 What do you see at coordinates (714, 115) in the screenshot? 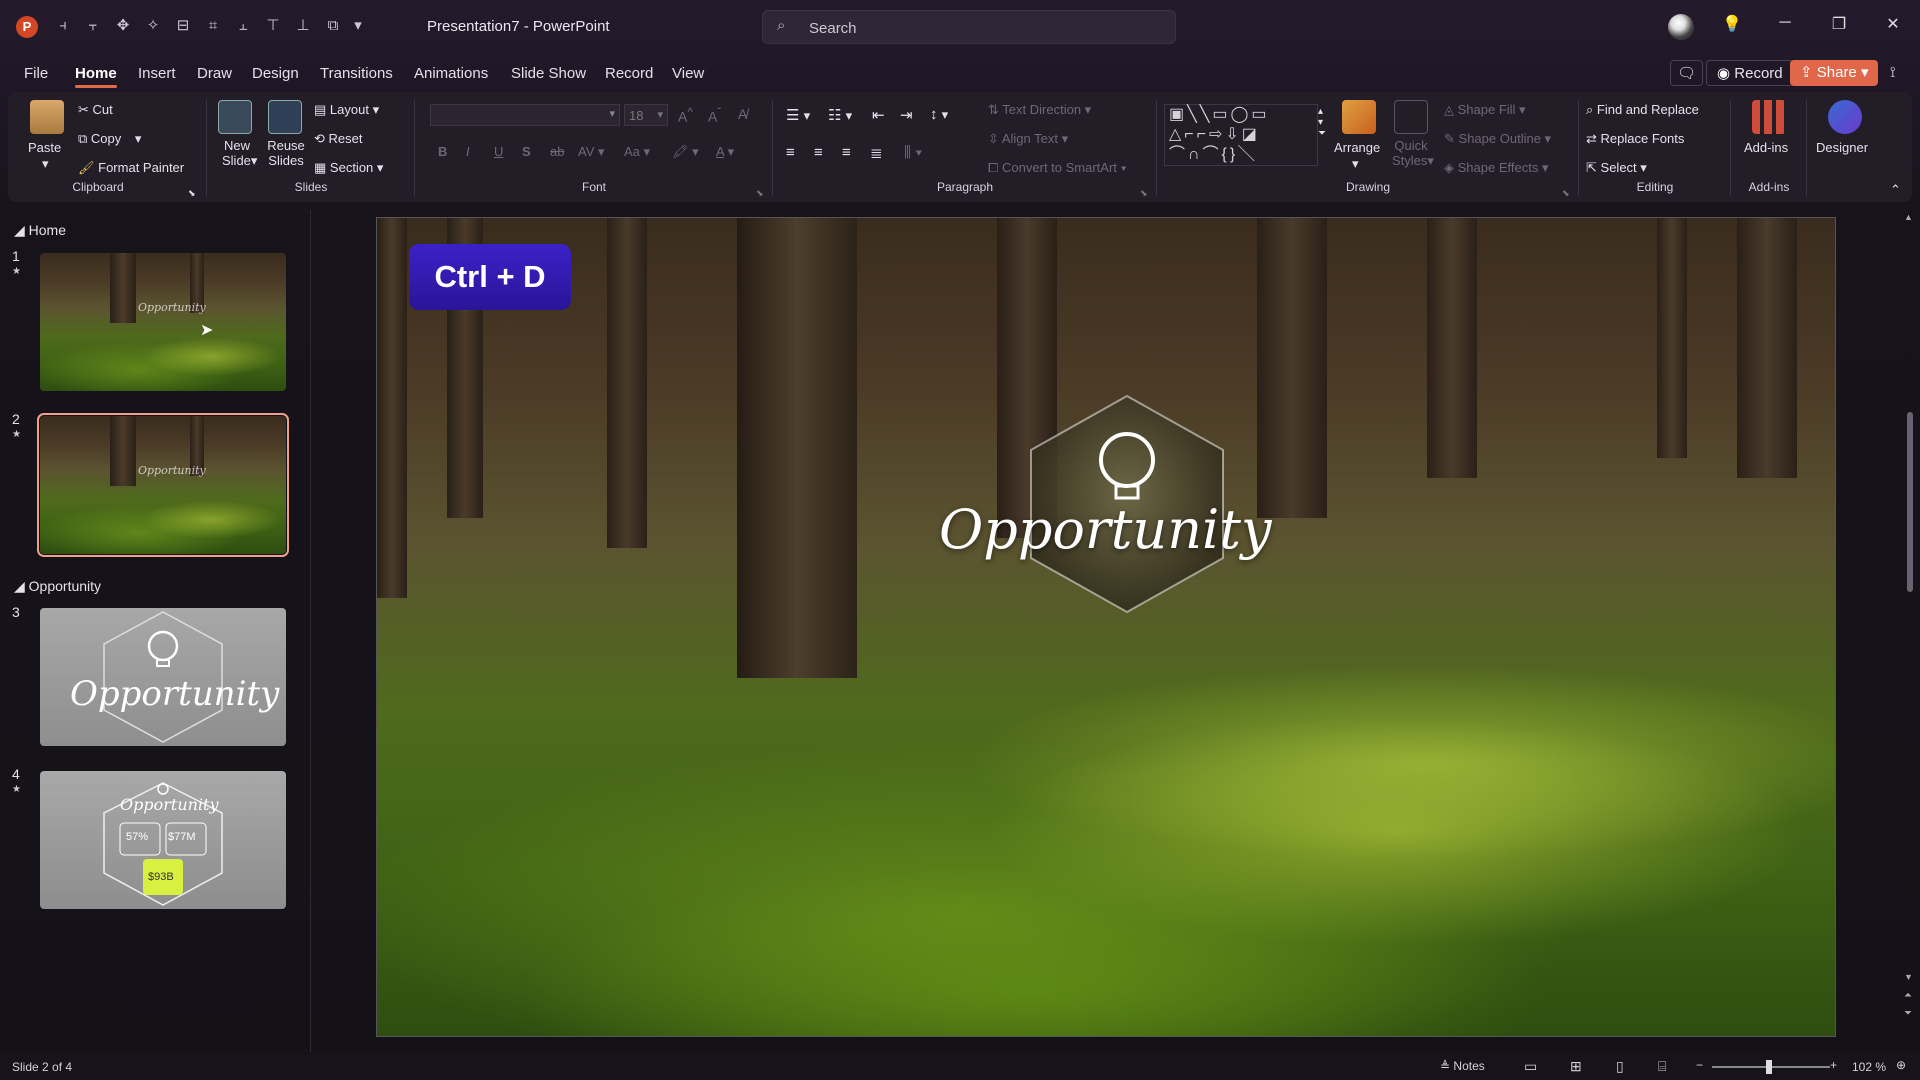
I see `shrink-font-icon: Aˇ` at bounding box center [714, 115].